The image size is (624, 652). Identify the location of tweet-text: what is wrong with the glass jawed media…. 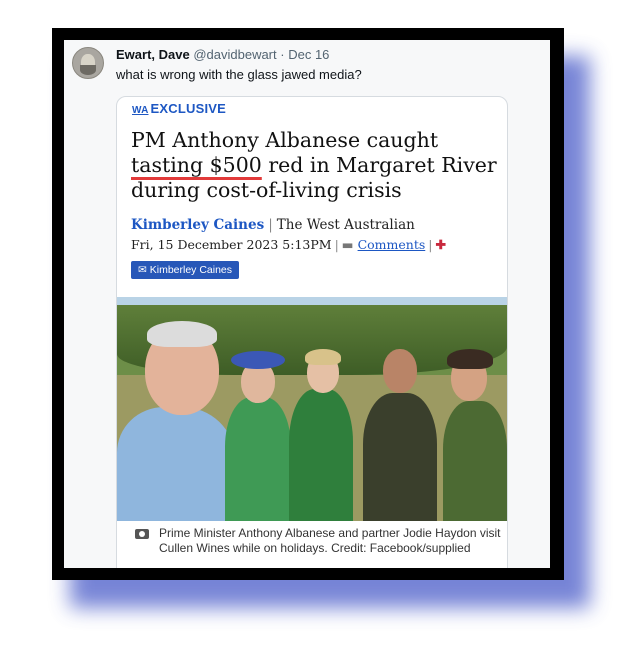
(239, 74).